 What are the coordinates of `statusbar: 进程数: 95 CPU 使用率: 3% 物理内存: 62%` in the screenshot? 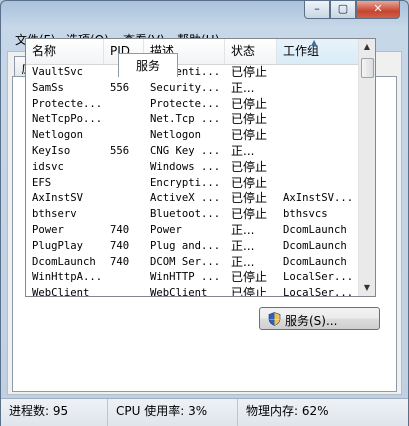 It's located at (204, 412).